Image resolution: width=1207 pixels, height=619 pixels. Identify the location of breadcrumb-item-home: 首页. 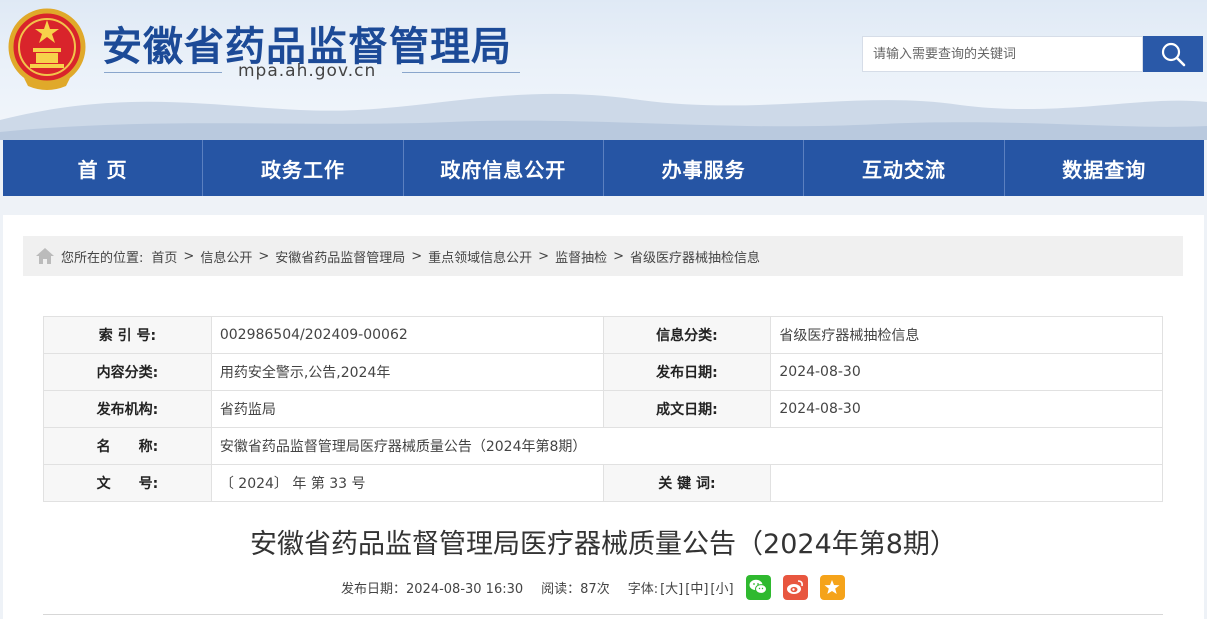
(164, 256).